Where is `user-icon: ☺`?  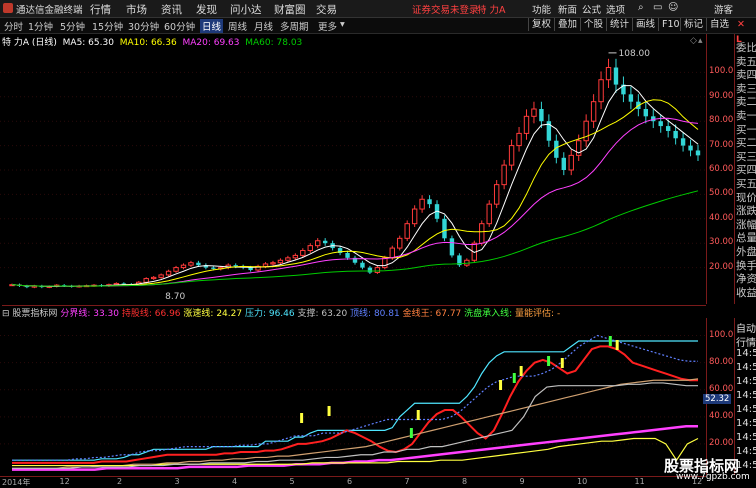 user-icon: ☺ is located at coordinates (673, 7).